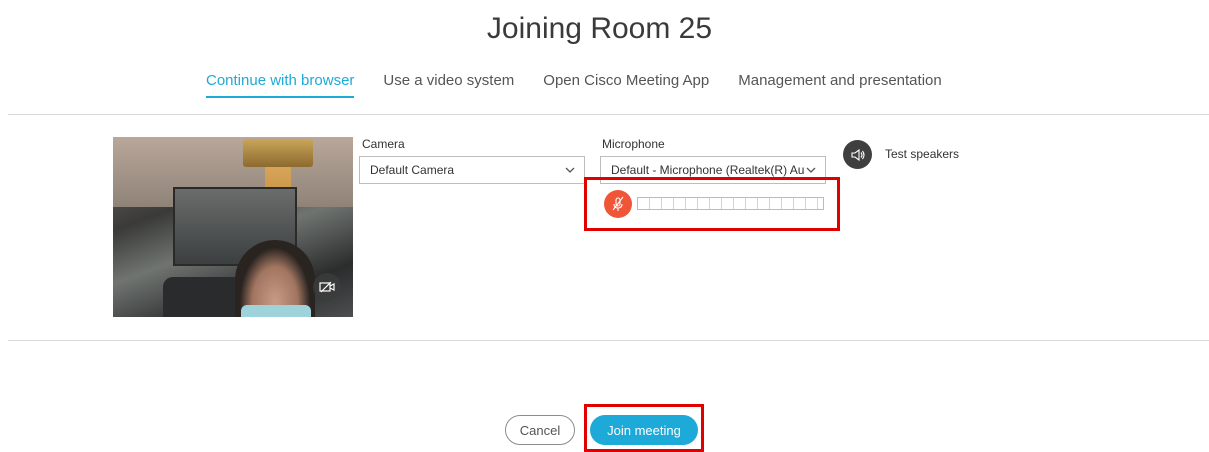 This screenshot has height=452, width=1209. I want to click on join-meeting-button: Join meeting, so click(644, 430).